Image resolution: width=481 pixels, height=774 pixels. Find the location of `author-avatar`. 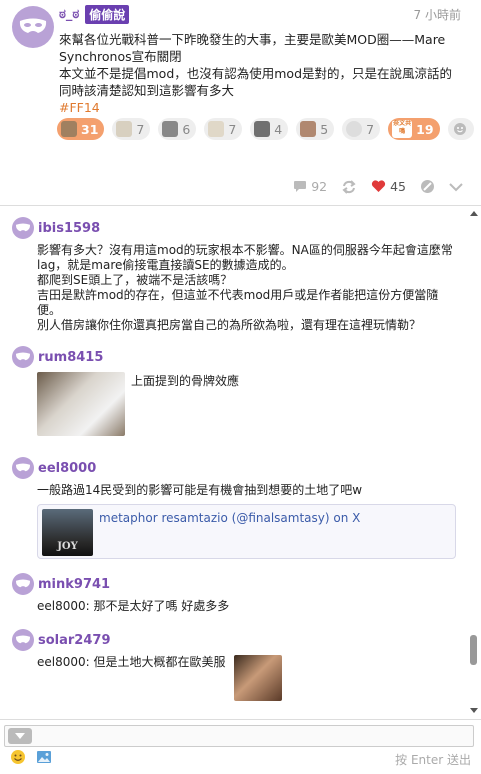

author-avatar is located at coordinates (33, 27).